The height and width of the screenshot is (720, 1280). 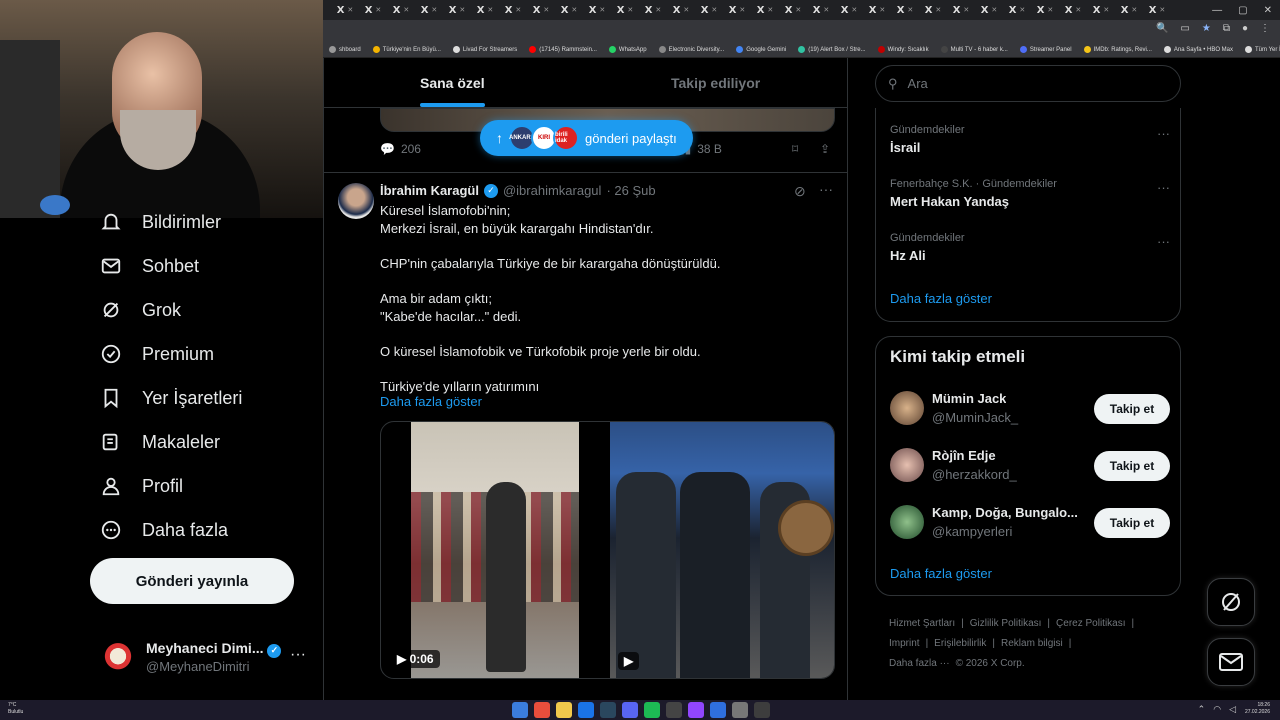 I want to click on author-handle: @ibrahimkaragul, so click(x=552, y=190).